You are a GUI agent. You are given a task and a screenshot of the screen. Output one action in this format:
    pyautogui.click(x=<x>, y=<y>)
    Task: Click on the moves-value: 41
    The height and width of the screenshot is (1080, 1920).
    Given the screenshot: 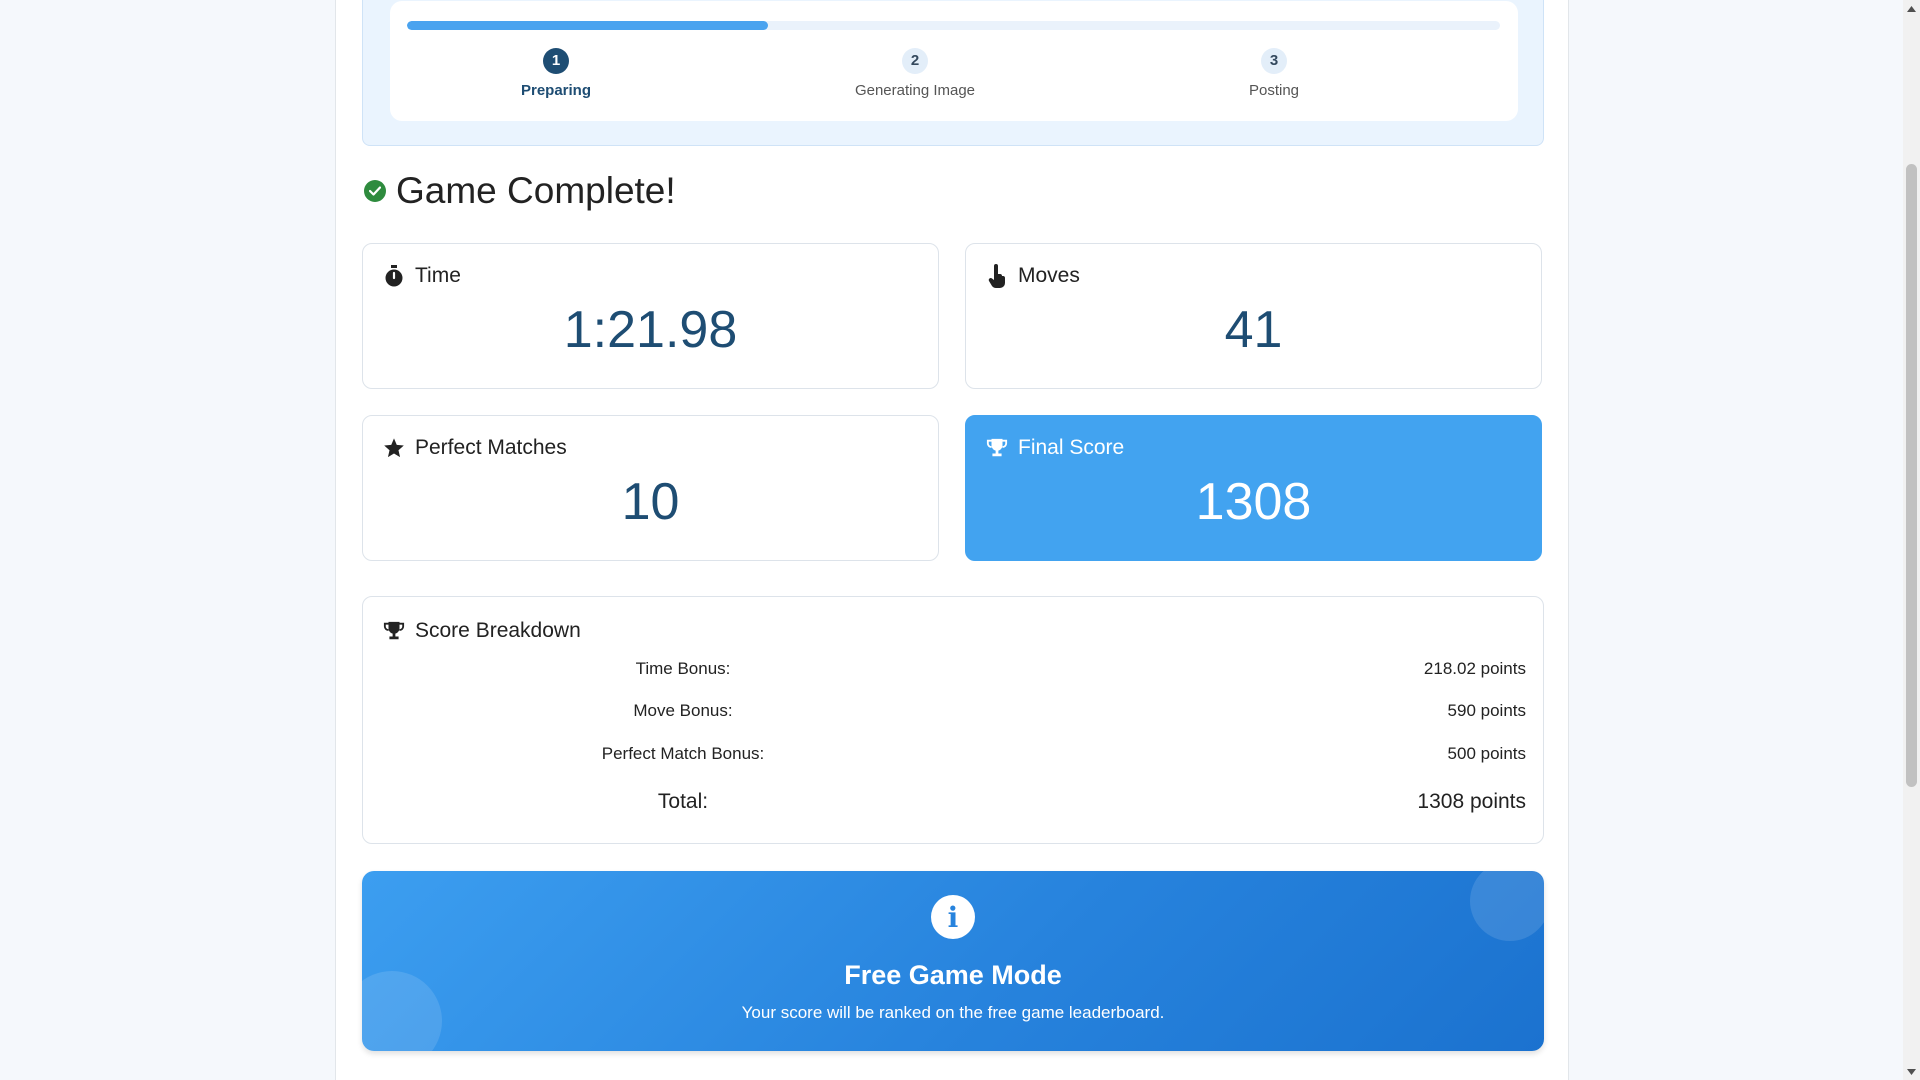 What is the action you would take?
    pyautogui.click(x=1253, y=330)
    